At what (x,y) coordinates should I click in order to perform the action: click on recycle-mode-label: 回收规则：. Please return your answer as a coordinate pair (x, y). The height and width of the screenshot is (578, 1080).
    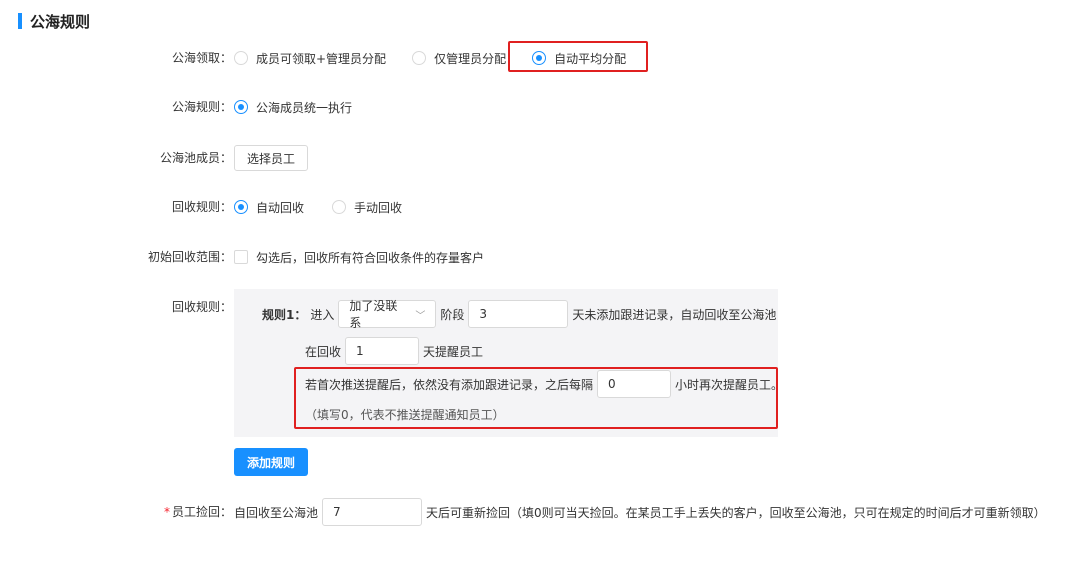
    Looking at the image, I should click on (201, 207).